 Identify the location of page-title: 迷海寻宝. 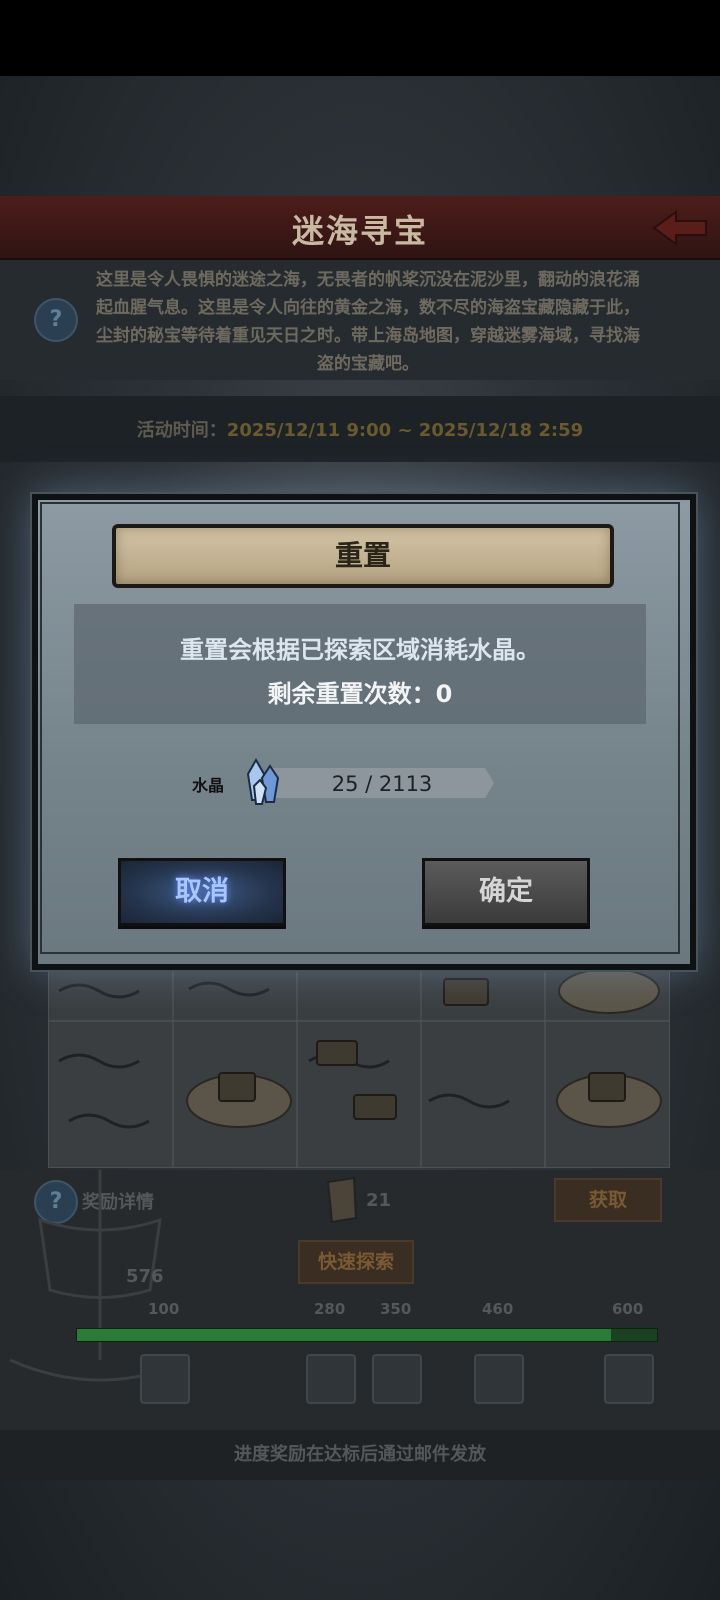
(359, 231).